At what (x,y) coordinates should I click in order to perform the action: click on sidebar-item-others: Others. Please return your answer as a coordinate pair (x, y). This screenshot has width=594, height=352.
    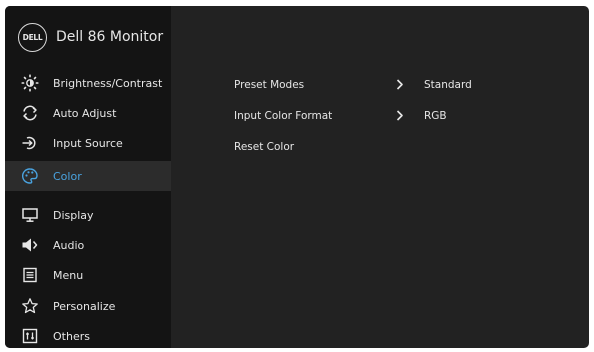
    Looking at the image, I should click on (88, 334).